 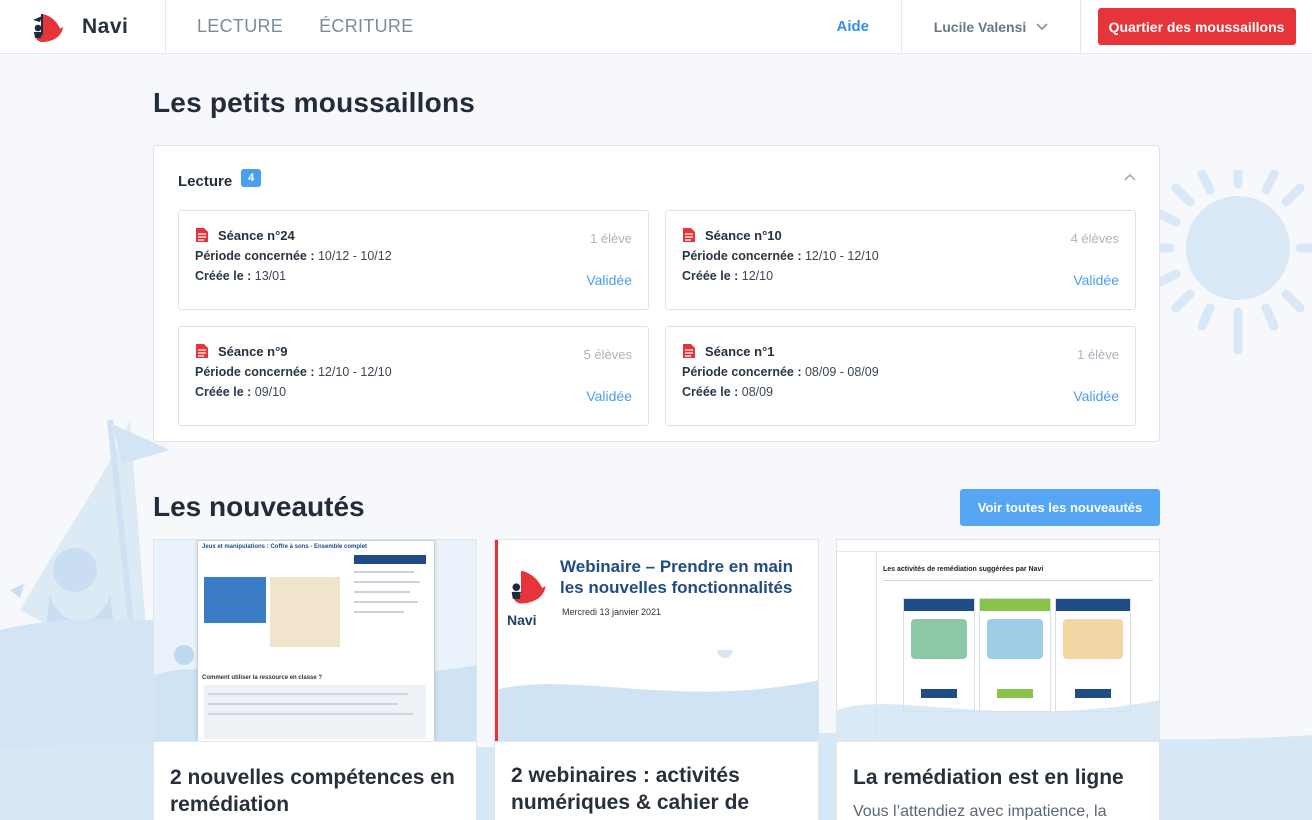 What do you see at coordinates (1094, 238) in the screenshot?
I see `student-count: 4 élèves` at bounding box center [1094, 238].